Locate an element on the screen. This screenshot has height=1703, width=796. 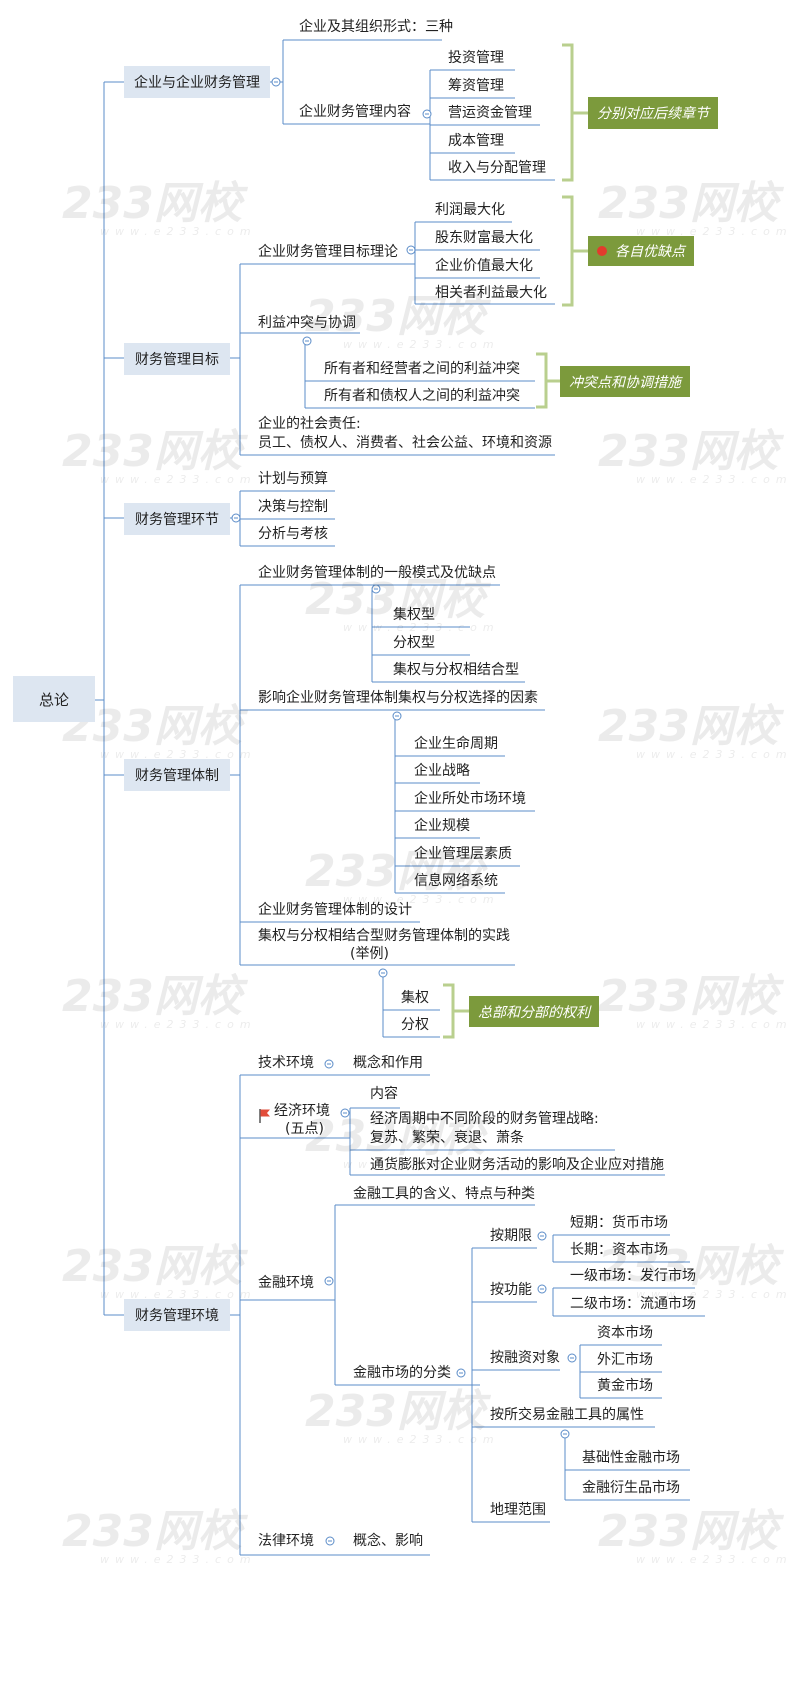
node-financial-tools: 金融工具的含义、特点与种类 is located at coordinates (444, 1194).